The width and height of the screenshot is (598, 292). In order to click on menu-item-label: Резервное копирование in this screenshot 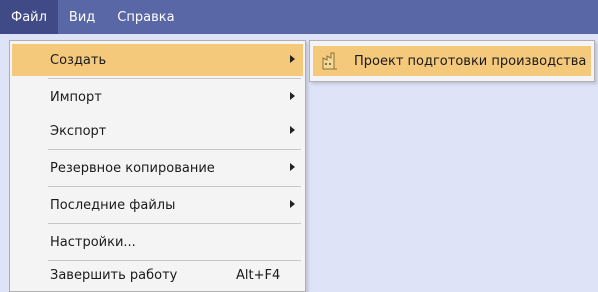, I will do `click(132, 168)`.